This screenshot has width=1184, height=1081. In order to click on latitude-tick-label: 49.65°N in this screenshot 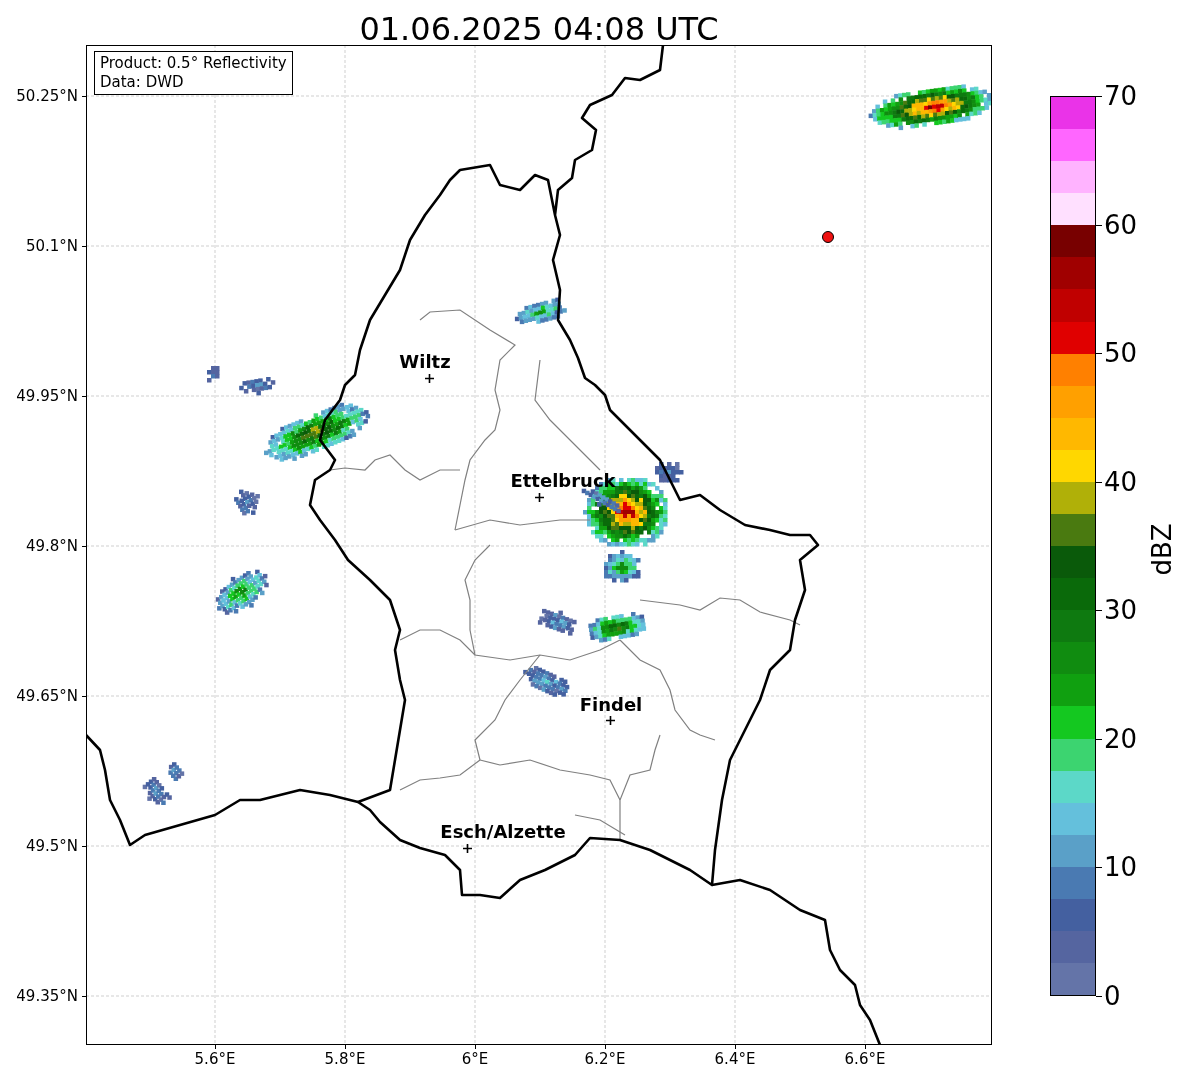, I will do `click(46, 696)`.